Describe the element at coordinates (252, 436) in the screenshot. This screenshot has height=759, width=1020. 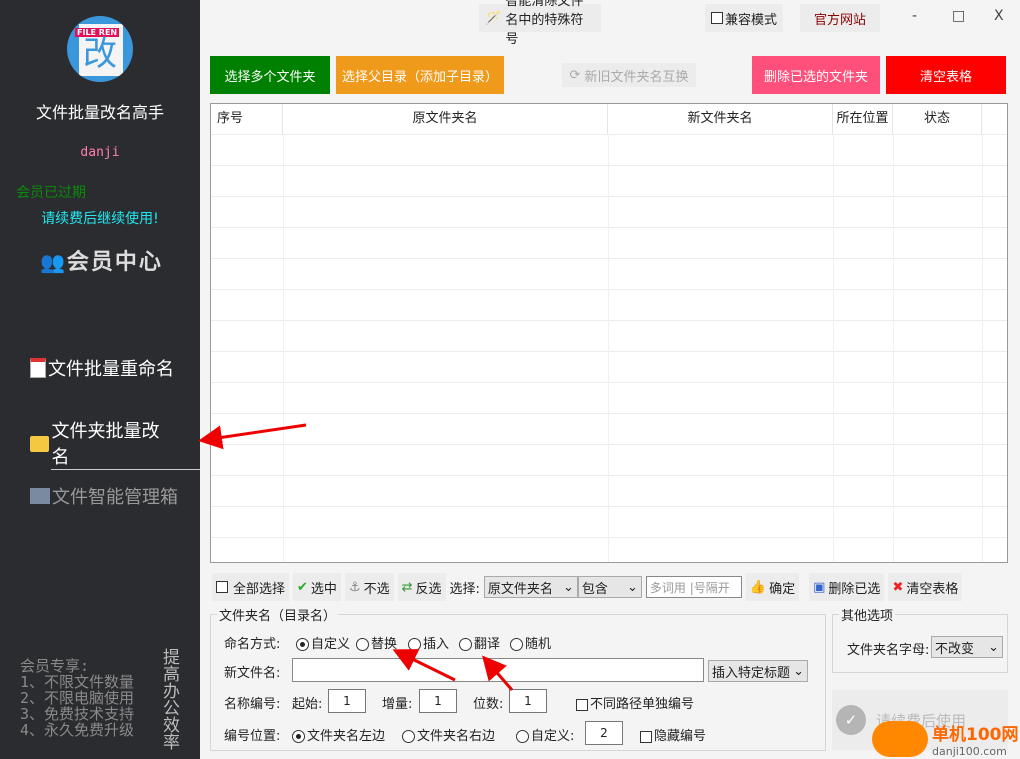
I see `arrow-to-folder-rename` at that location.